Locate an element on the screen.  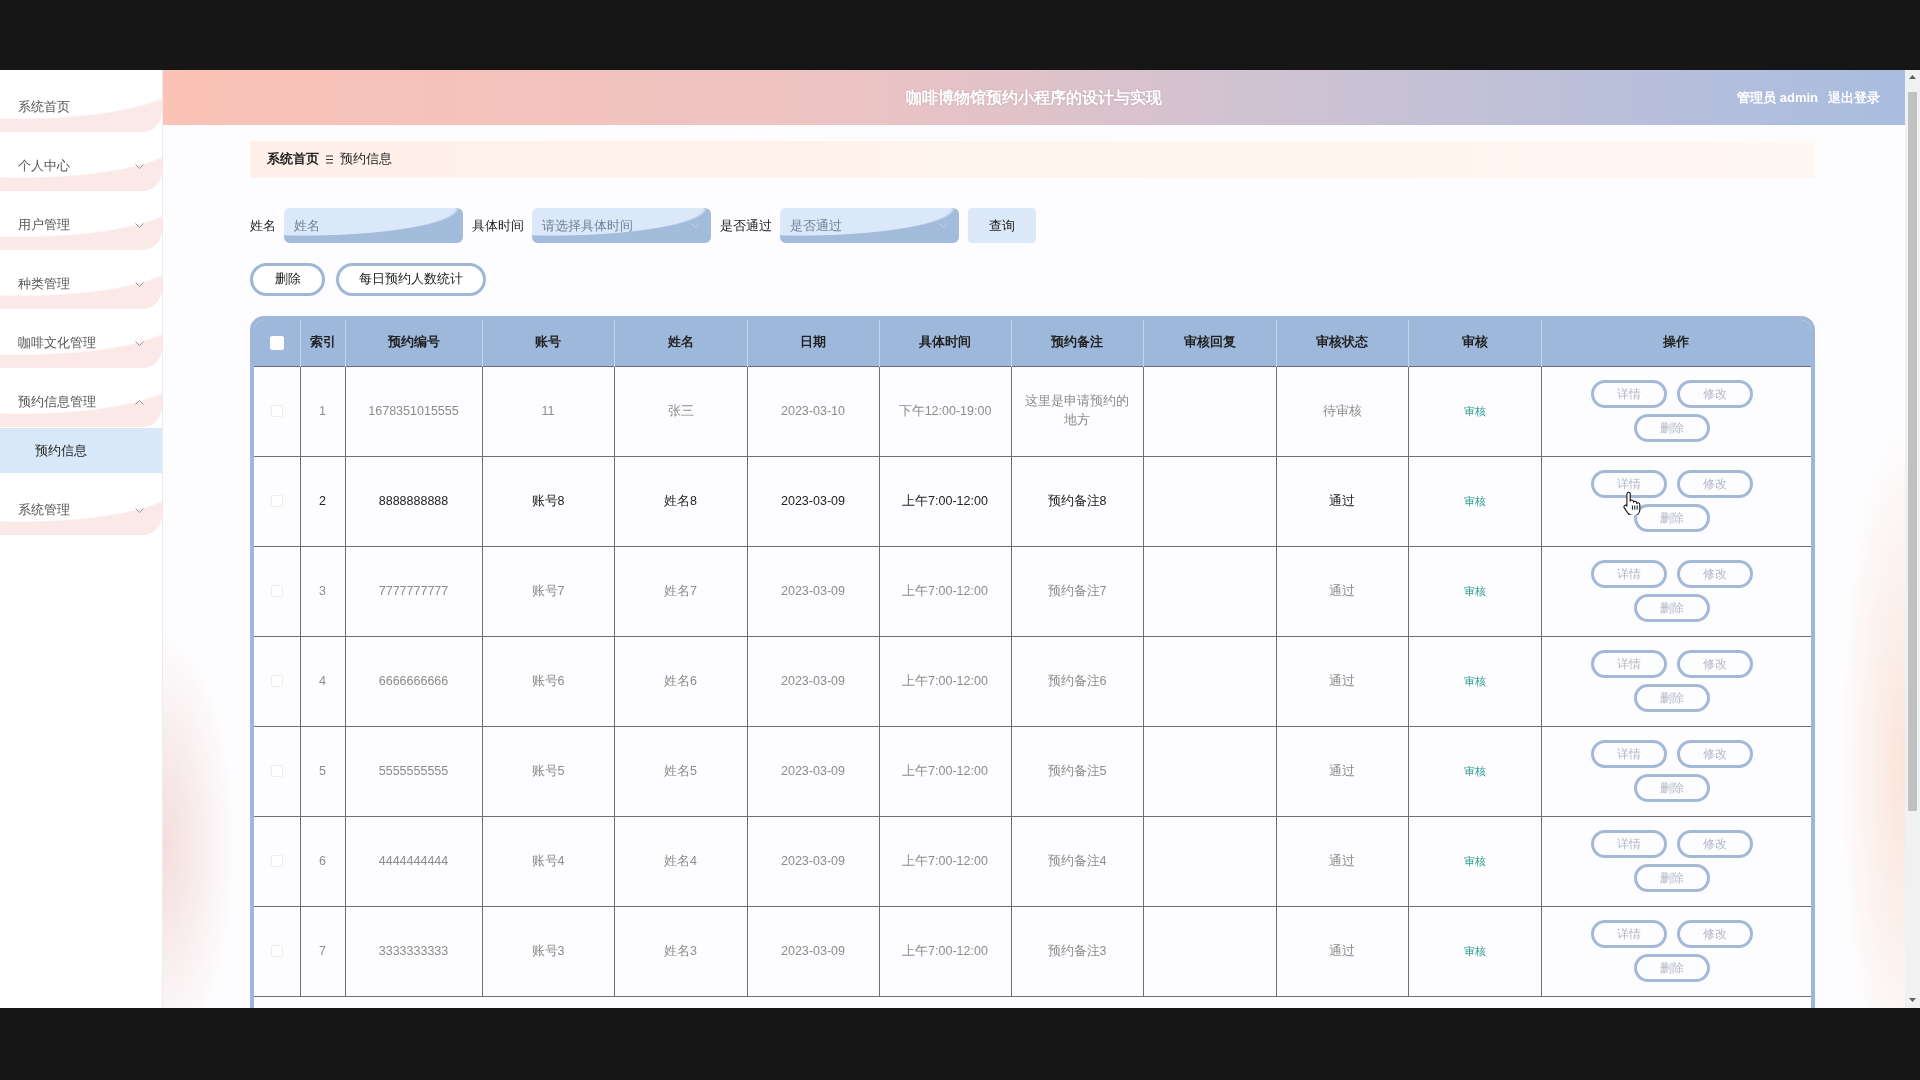
table-cell: 姓名6 is located at coordinates (680, 681).